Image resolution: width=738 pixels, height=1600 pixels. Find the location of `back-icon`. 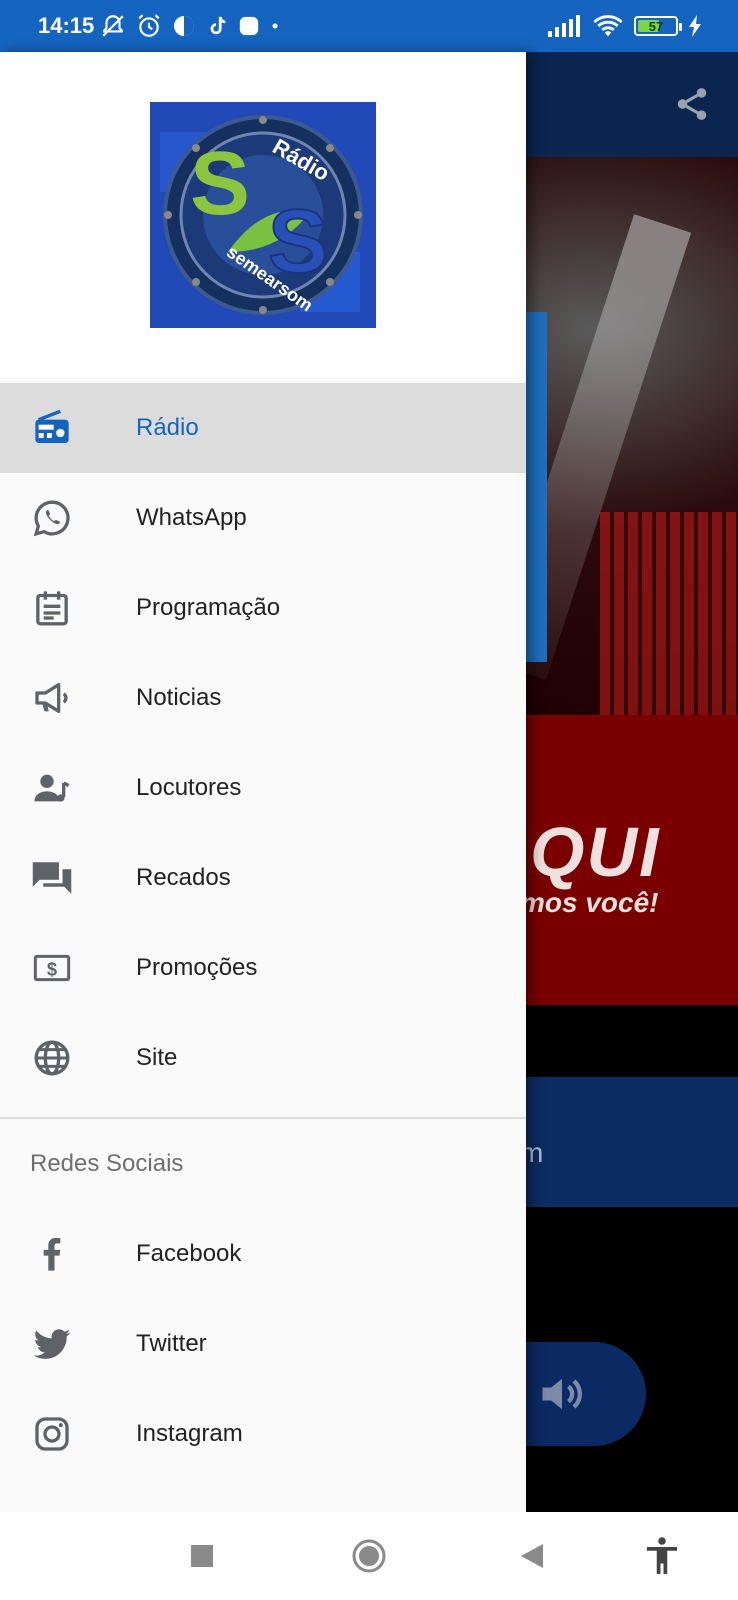

back-icon is located at coordinates (532, 1556).